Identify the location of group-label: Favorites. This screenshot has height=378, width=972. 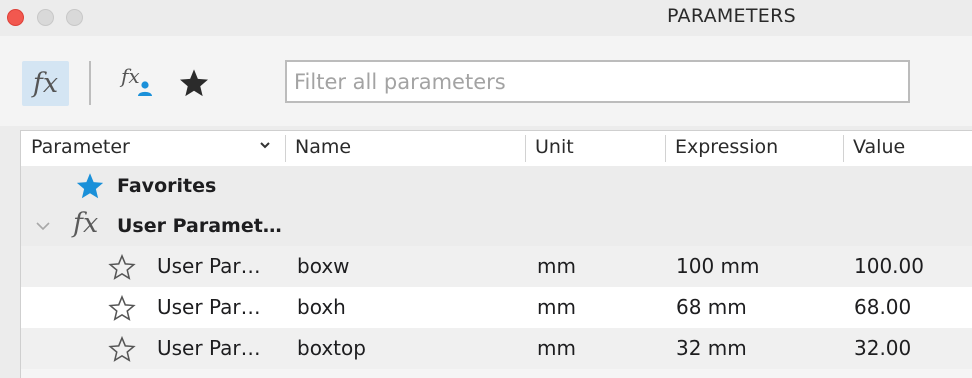
(167, 186).